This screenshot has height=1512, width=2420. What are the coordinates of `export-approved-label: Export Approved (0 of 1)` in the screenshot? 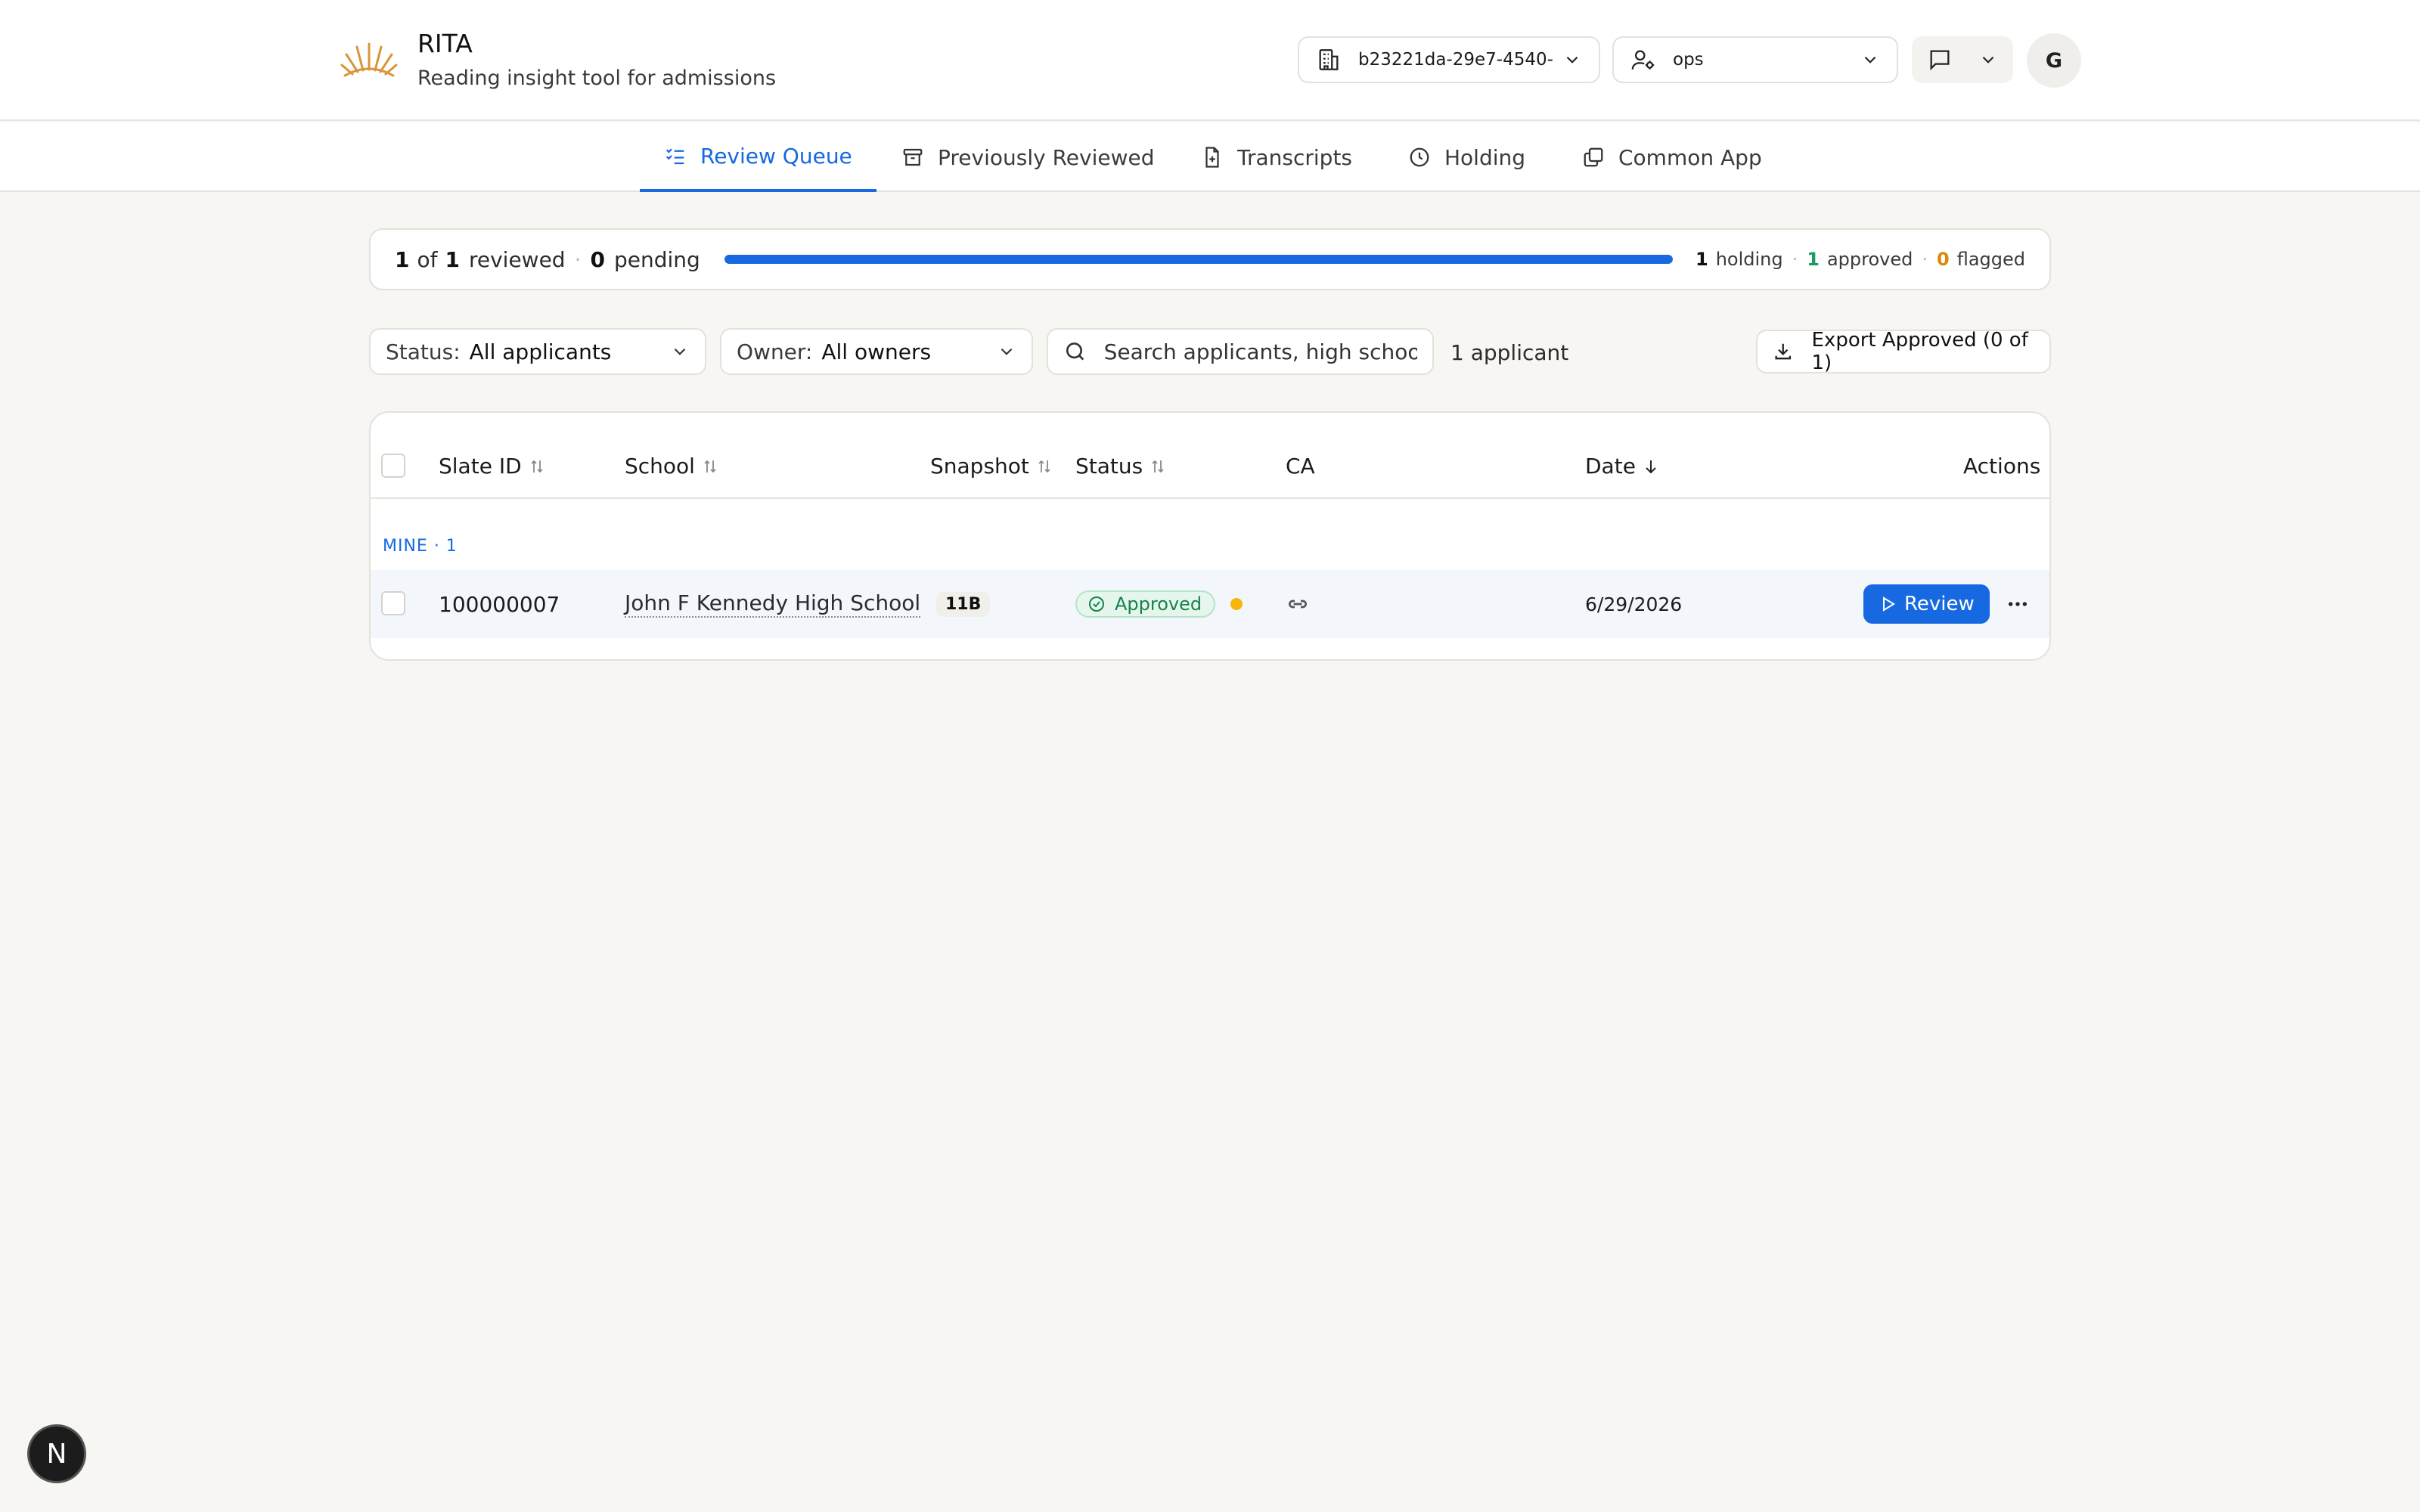 It's located at (1920, 351).